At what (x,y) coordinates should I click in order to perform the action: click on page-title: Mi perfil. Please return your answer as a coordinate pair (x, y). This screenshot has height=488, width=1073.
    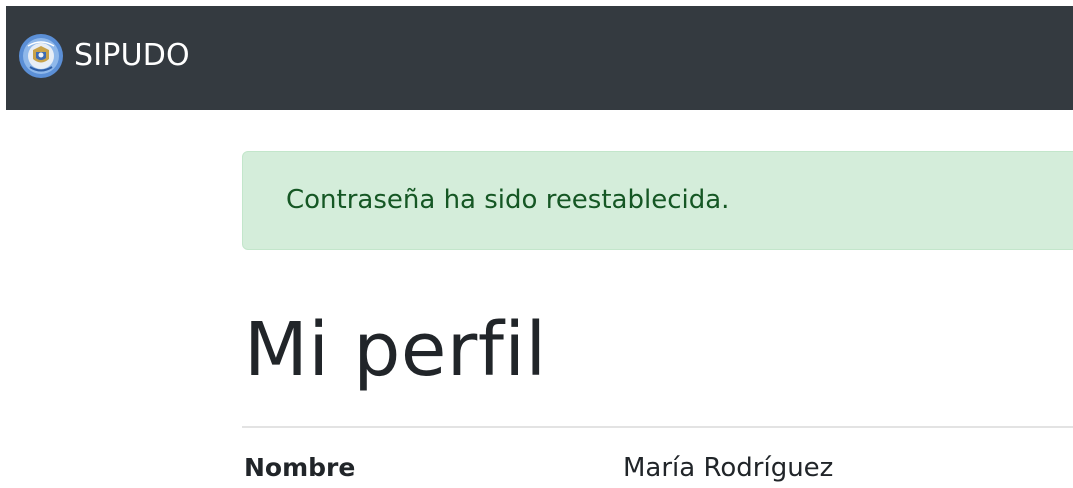
    Looking at the image, I should click on (395, 350).